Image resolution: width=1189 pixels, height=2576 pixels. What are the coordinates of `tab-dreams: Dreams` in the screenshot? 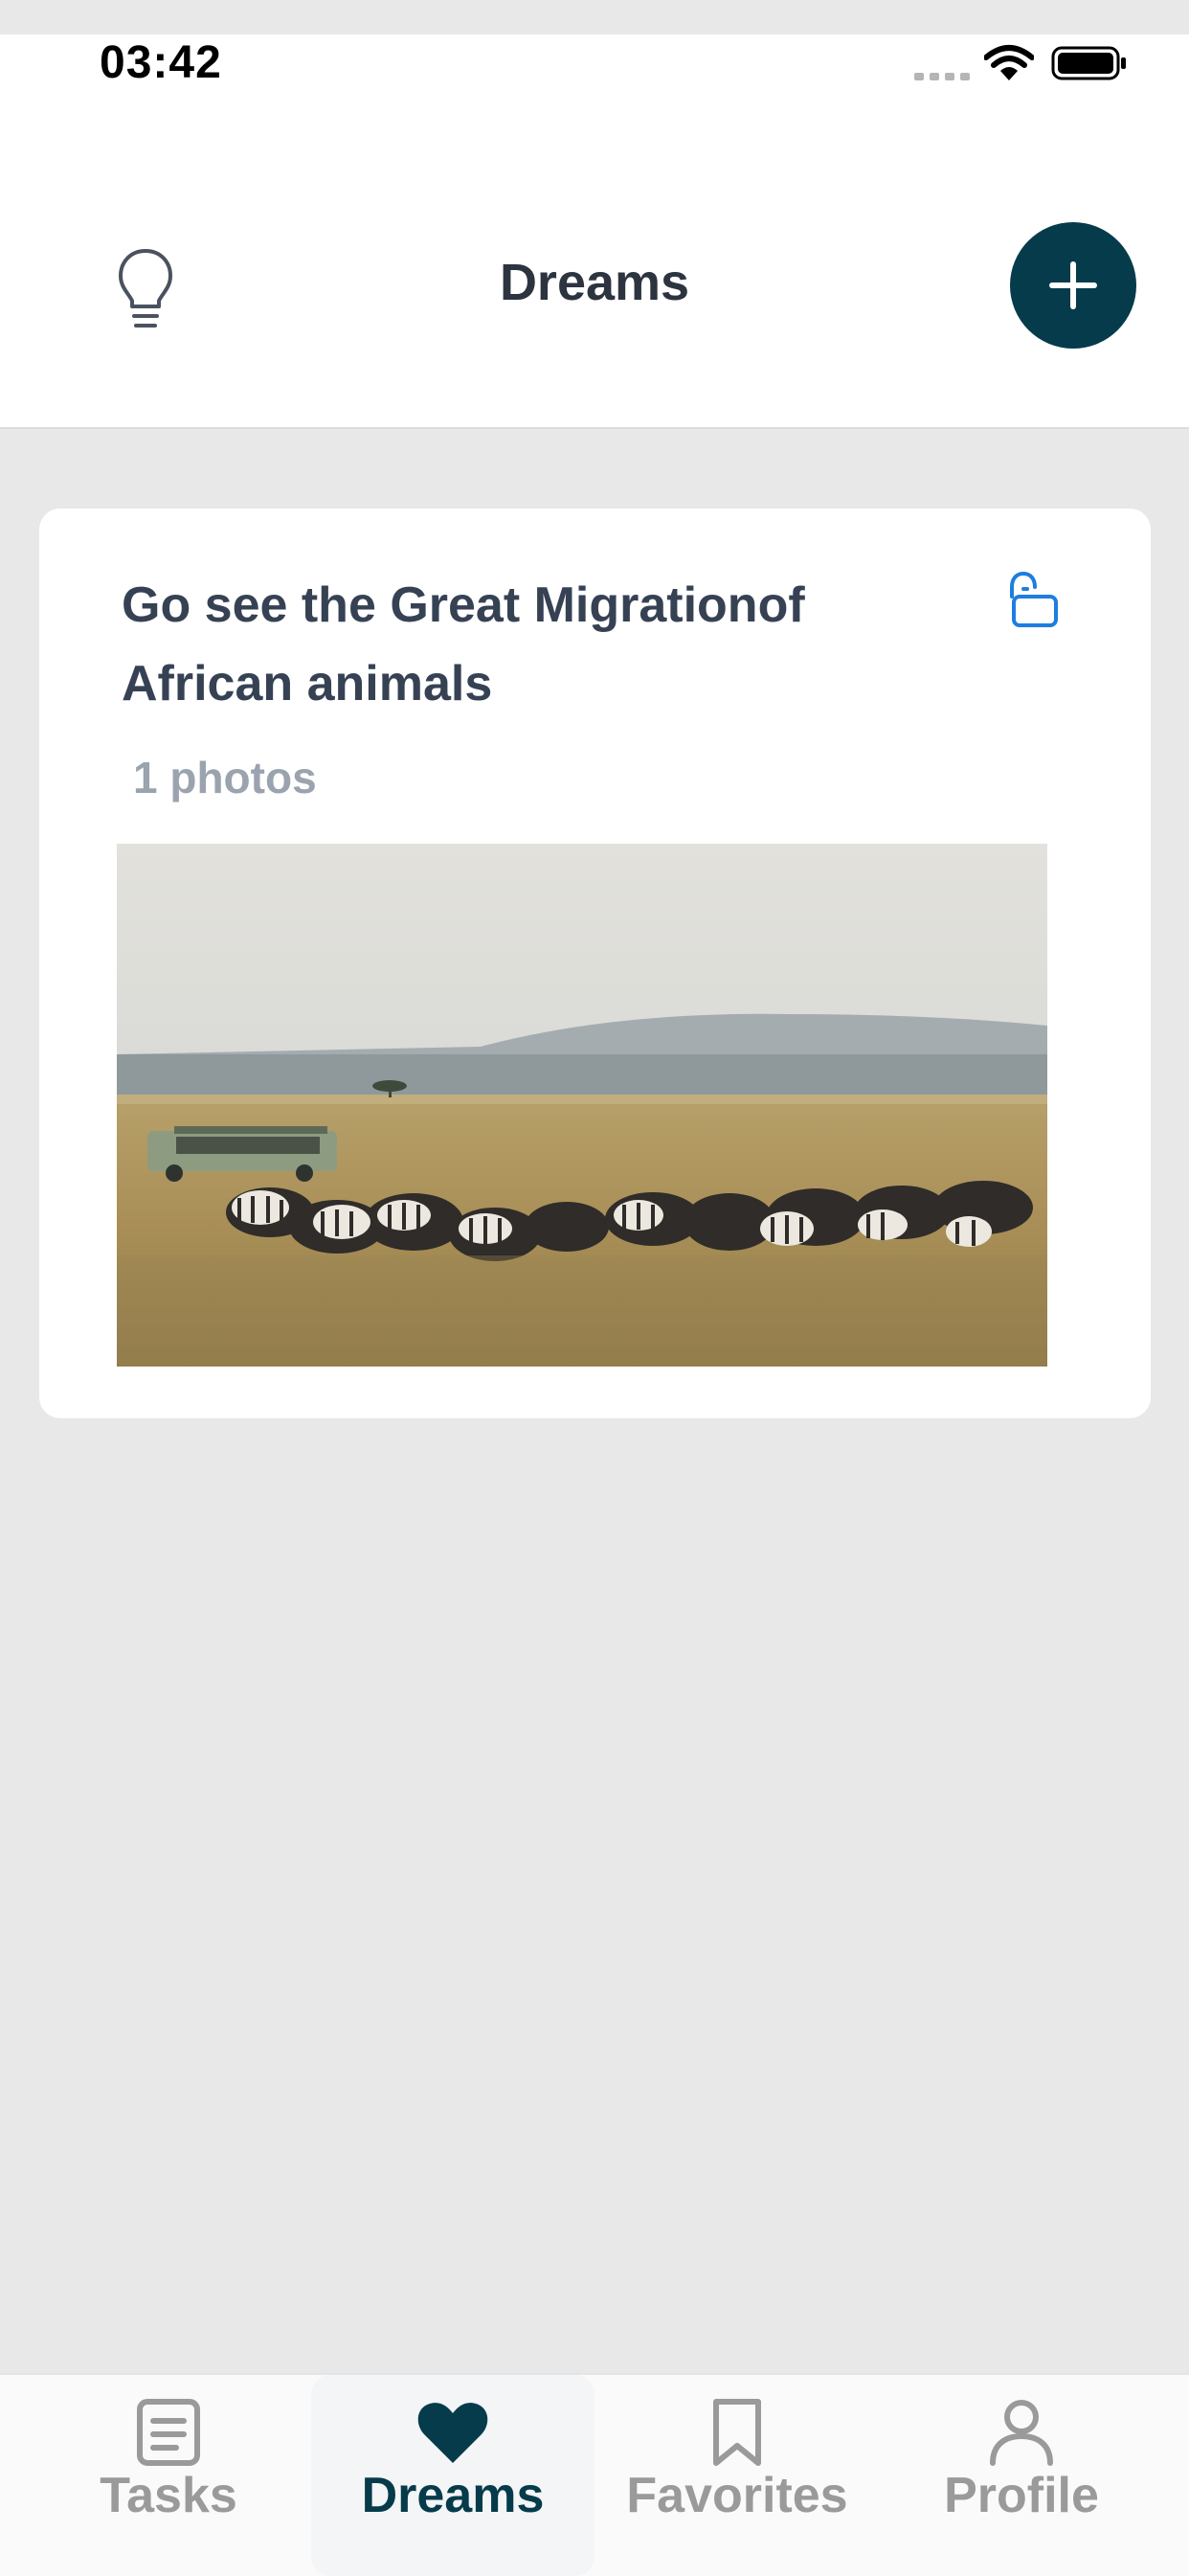 It's located at (452, 2475).